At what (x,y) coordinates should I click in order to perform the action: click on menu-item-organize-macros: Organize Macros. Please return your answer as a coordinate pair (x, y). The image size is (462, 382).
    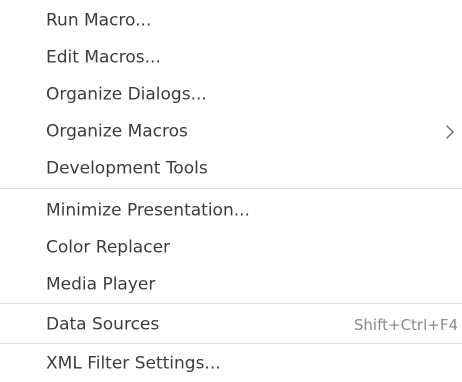
    Looking at the image, I should click on (231, 131).